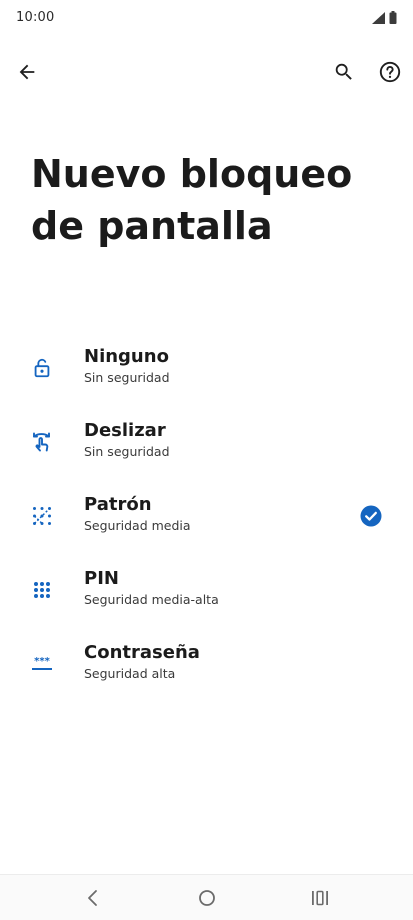  I want to click on option-text: Deslizar Sin seguridad, so click(127, 440).